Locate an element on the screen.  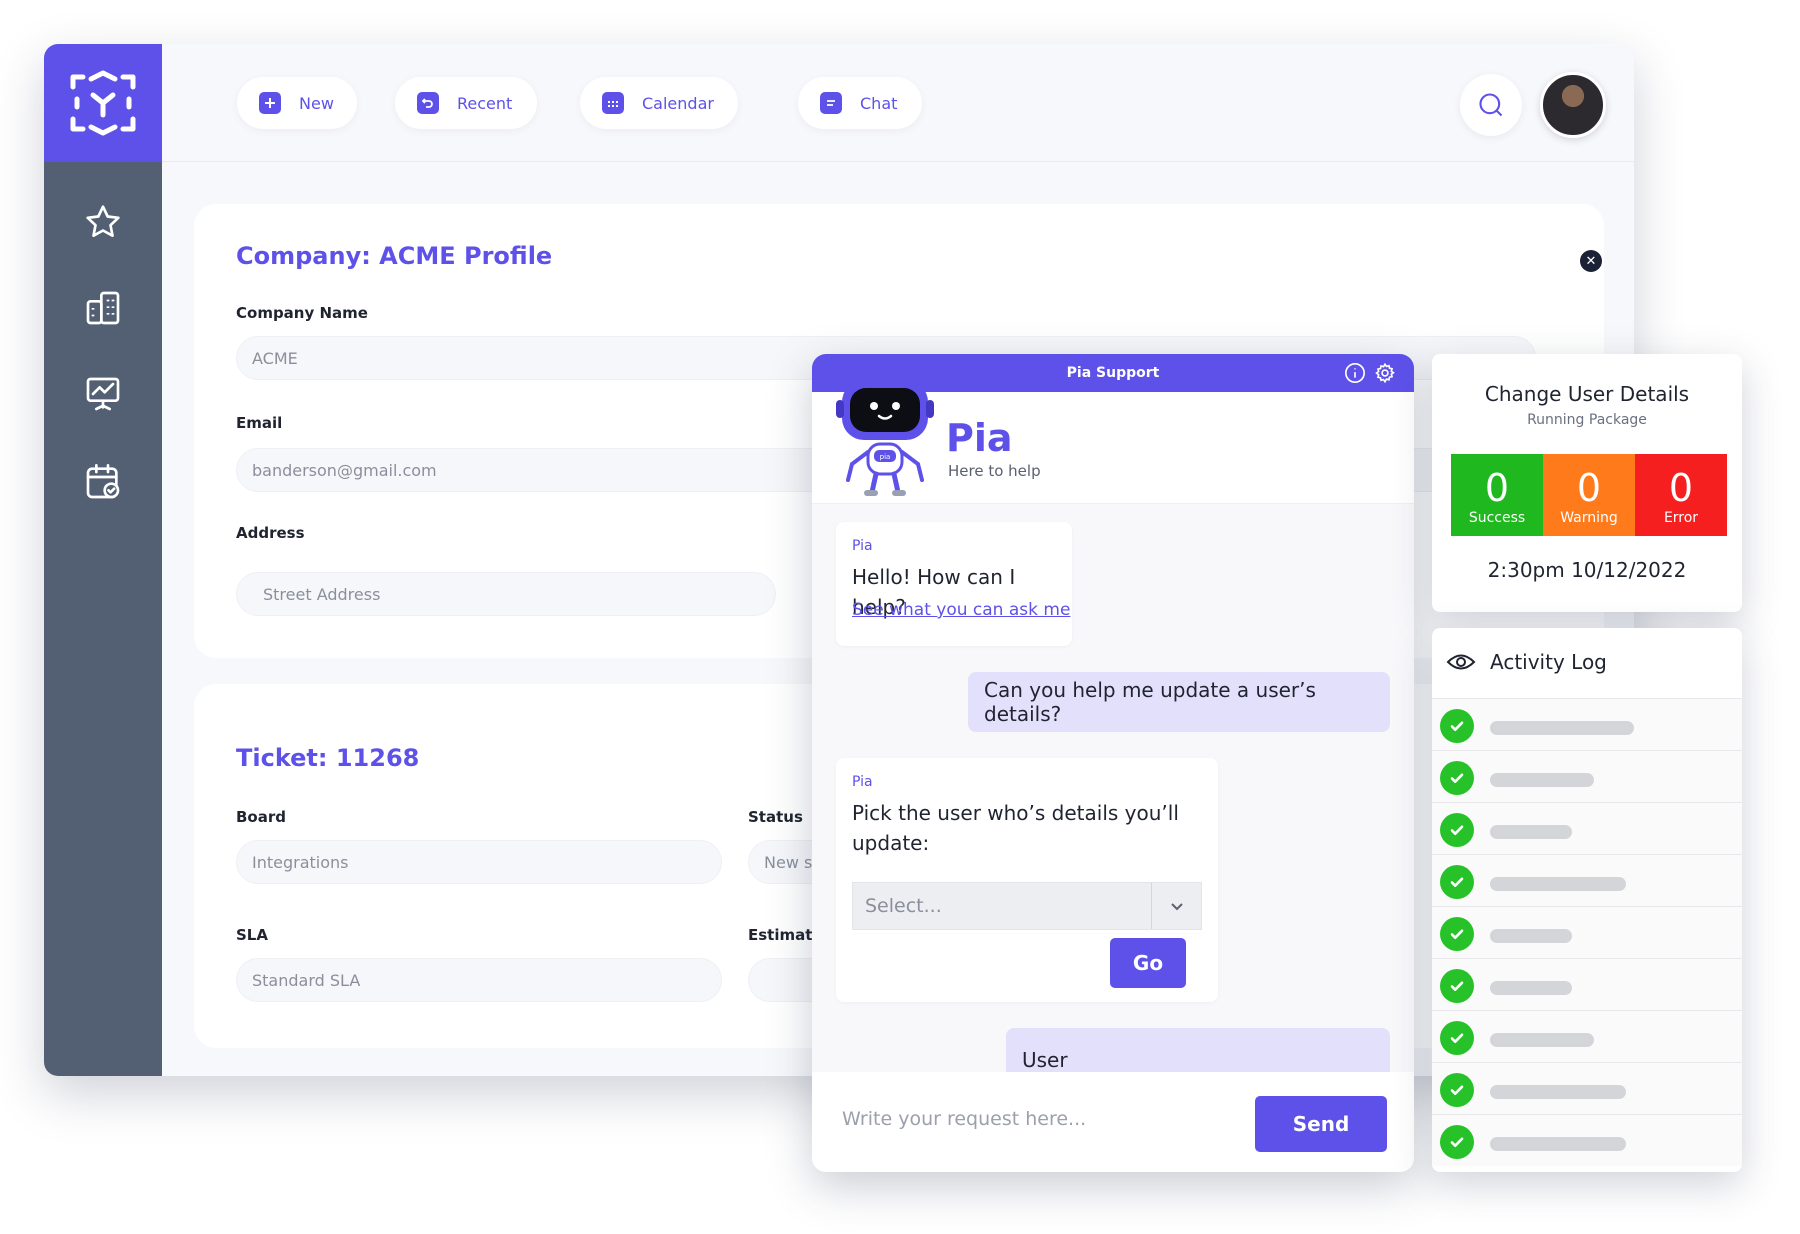
calendar-icon is located at coordinates (613, 103).